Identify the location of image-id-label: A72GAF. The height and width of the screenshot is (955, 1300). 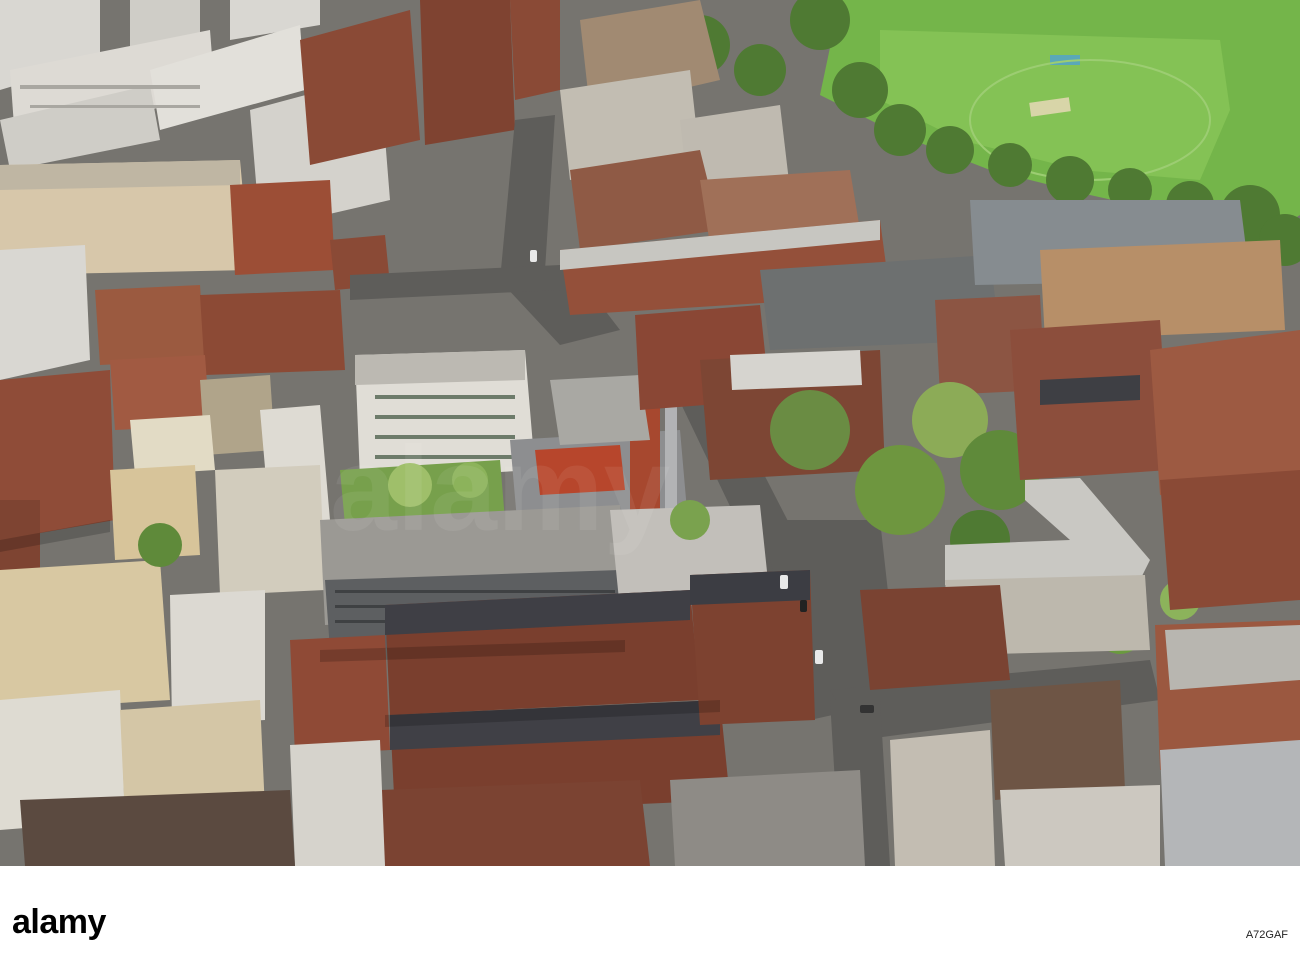
(1266, 935).